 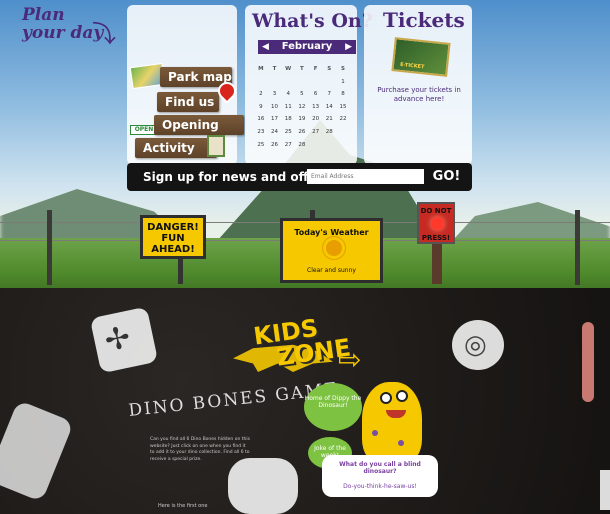 I want to click on home-of-dippy-bubble: Home of Dippy the Dinosaur!, so click(x=333, y=407).